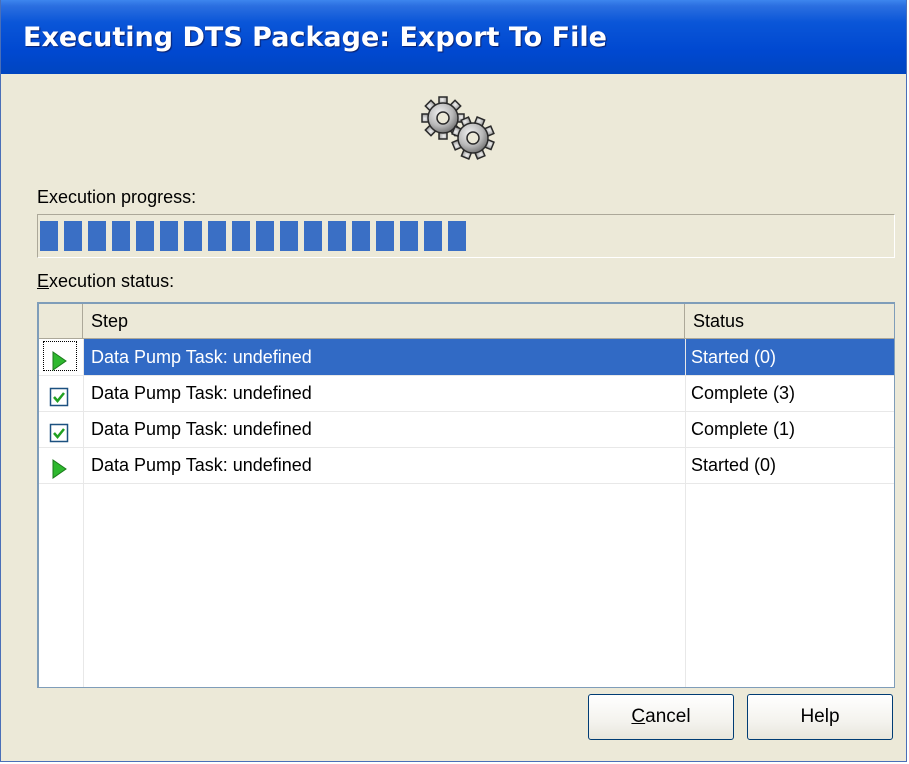 The height and width of the screenshot is (764, 909). What do you see at coordinates (466, 483) in the screenshot?
I see `row-divider` at bounding box center [466, 483].